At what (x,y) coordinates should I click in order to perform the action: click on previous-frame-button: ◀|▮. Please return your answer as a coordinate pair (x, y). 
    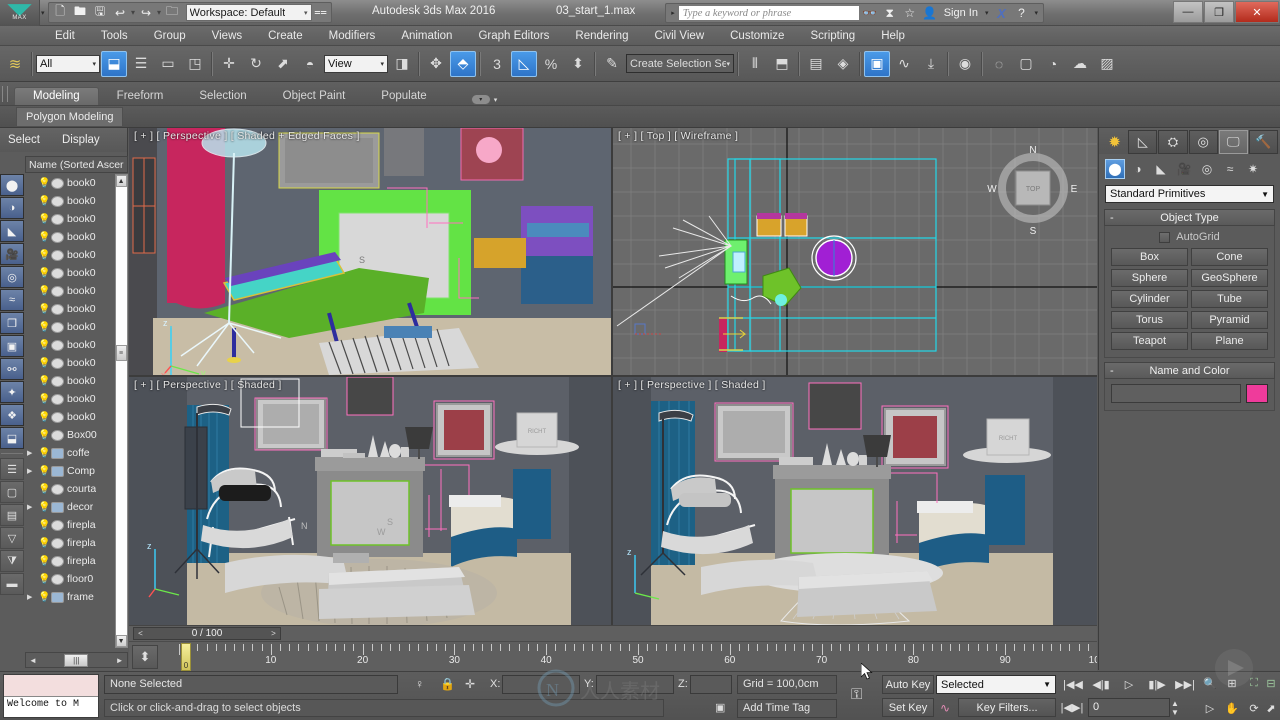
    Looking at the image, I should click on (1101, 684).